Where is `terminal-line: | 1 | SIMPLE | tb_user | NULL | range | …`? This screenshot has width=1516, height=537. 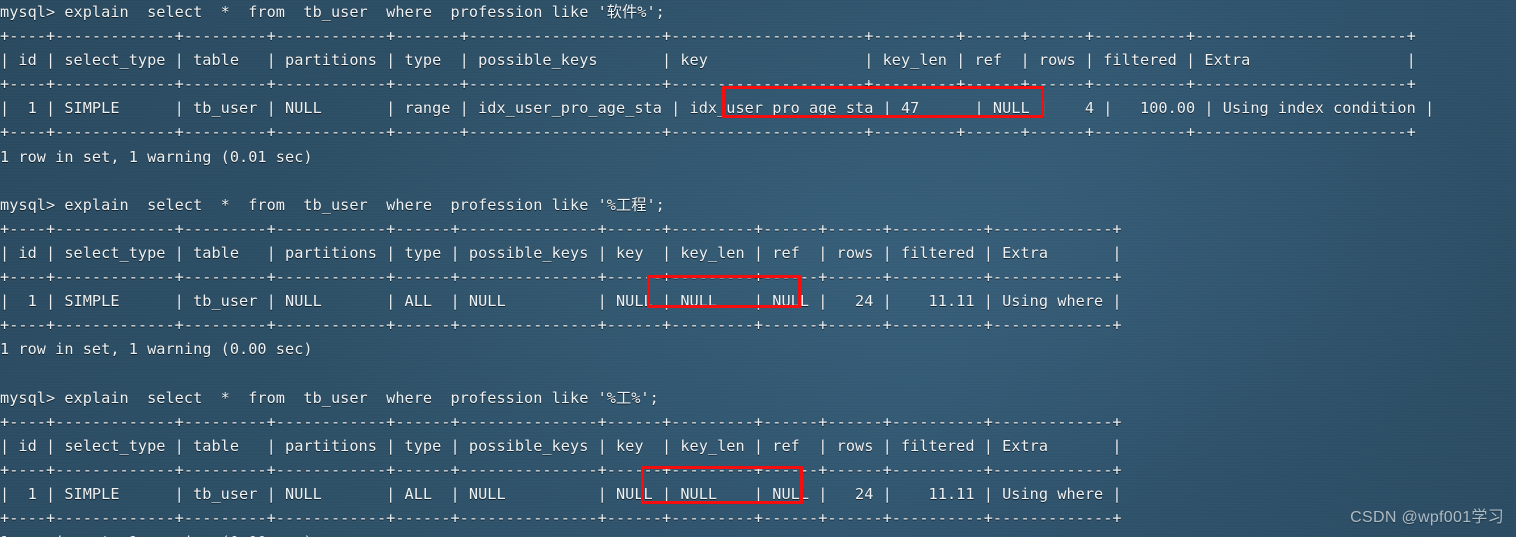 terminal-line: | 1 | SIMPLE | tb_user | NULL | range | … is located at coordinates (717, 108).